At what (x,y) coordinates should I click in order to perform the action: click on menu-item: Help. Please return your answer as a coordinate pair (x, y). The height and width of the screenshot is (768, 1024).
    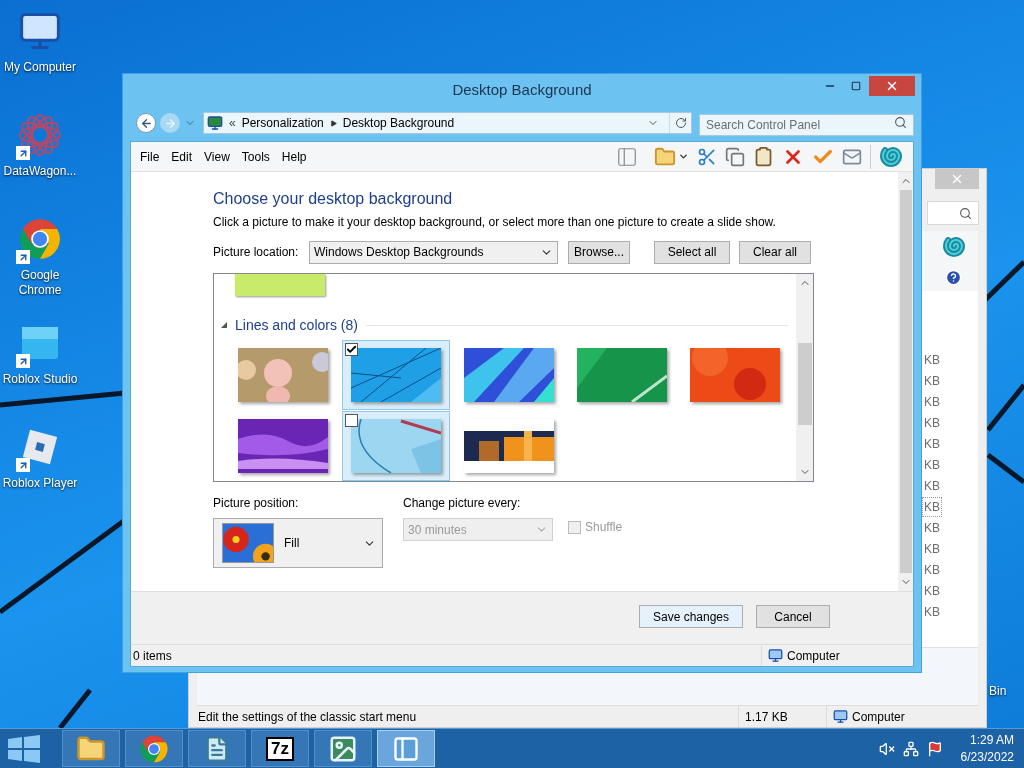
    Looking at the image, I should click on (294, 156).